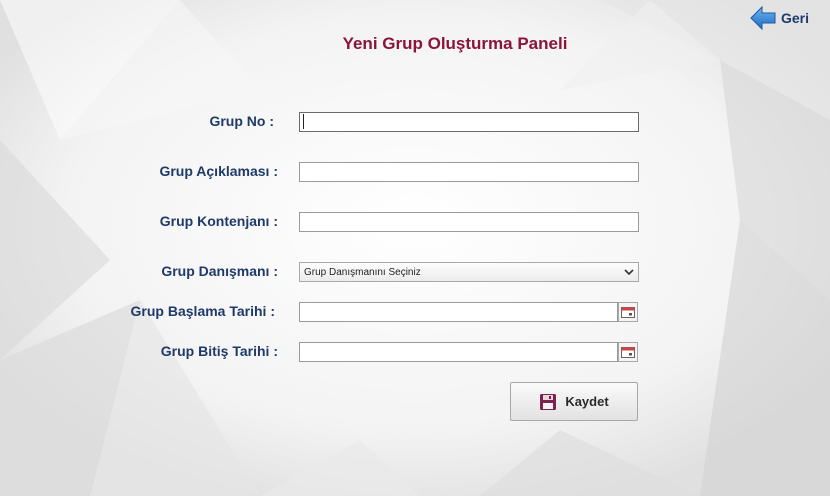 This screenshot has width=830, height=496. What do you see at coordinates (469, 172) in the screenshot?
I see `group-description-input` at bounding box center [469, 172].